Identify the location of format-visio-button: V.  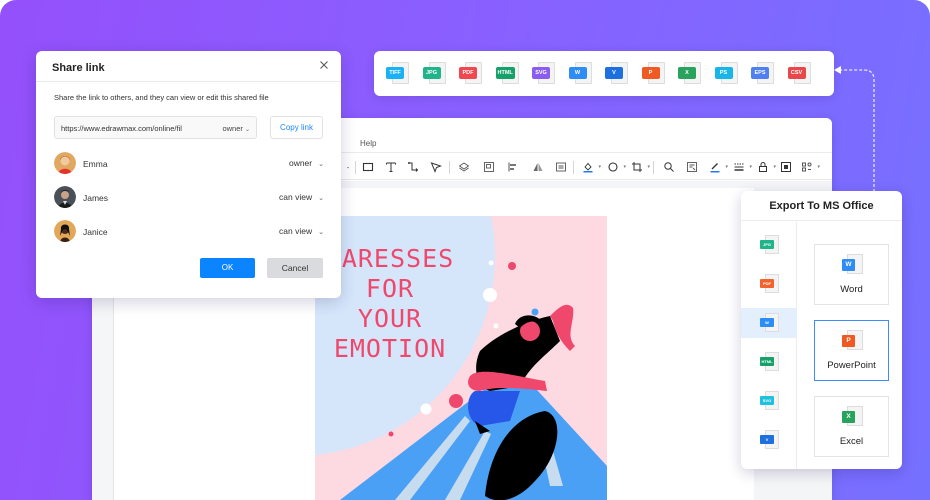
(617, 74).